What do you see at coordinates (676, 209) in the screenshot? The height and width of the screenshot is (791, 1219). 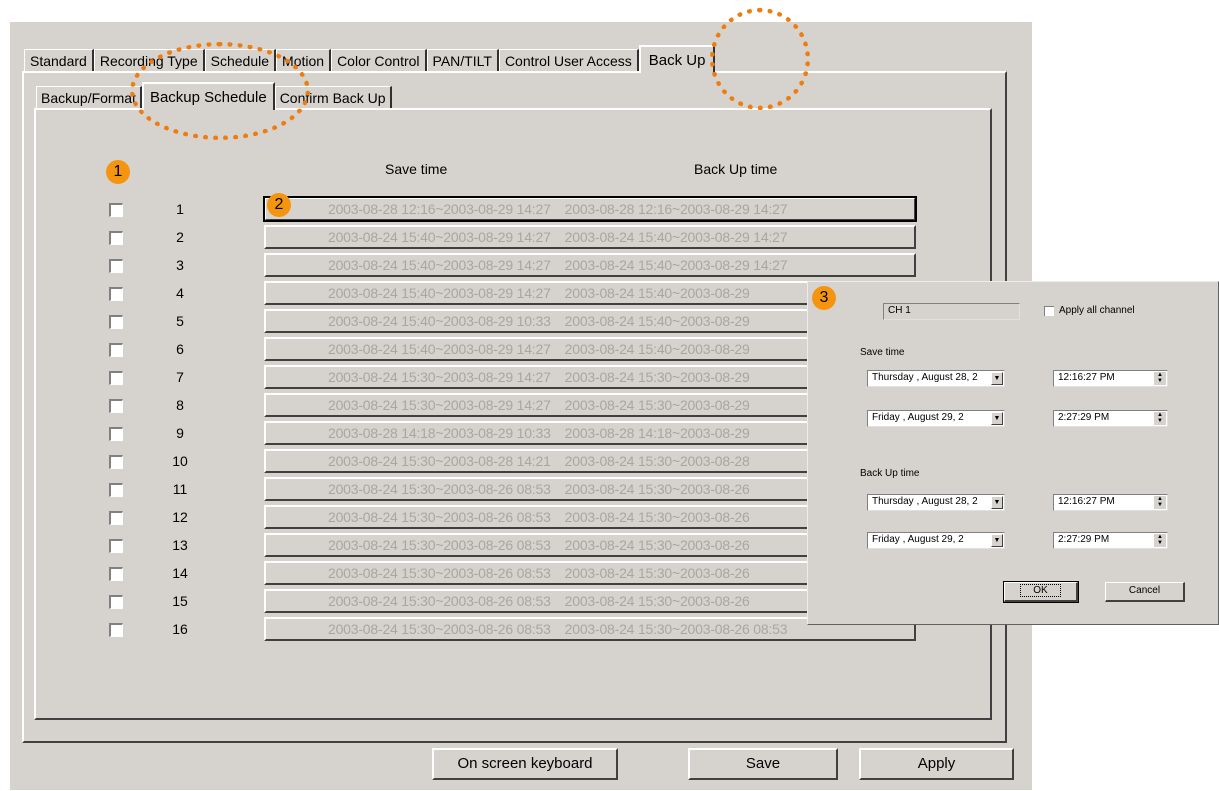 I see `row-backup-time: 2003-08-28 12:16~2003-08-29 14:27` at bounding box center [676, 209].